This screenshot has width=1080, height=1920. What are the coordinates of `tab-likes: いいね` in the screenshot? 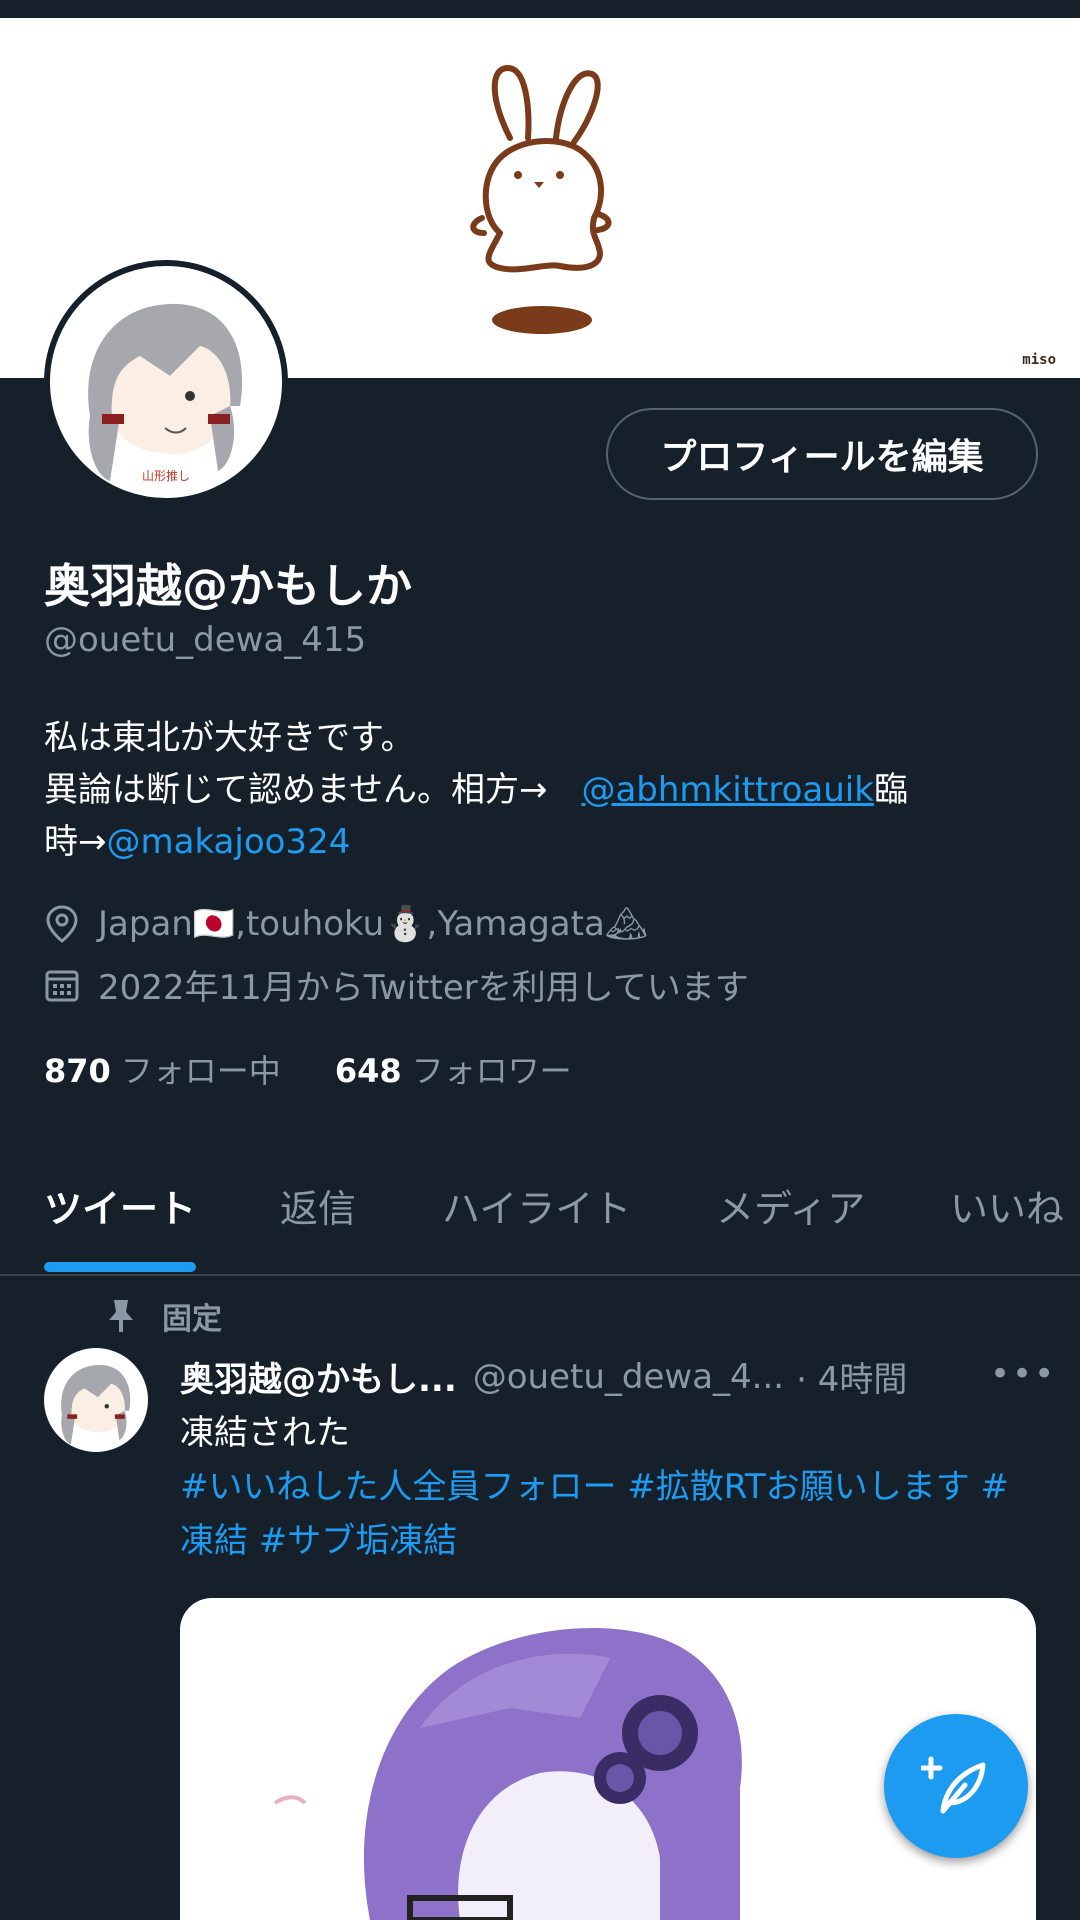 It's located at (1007, 1205).